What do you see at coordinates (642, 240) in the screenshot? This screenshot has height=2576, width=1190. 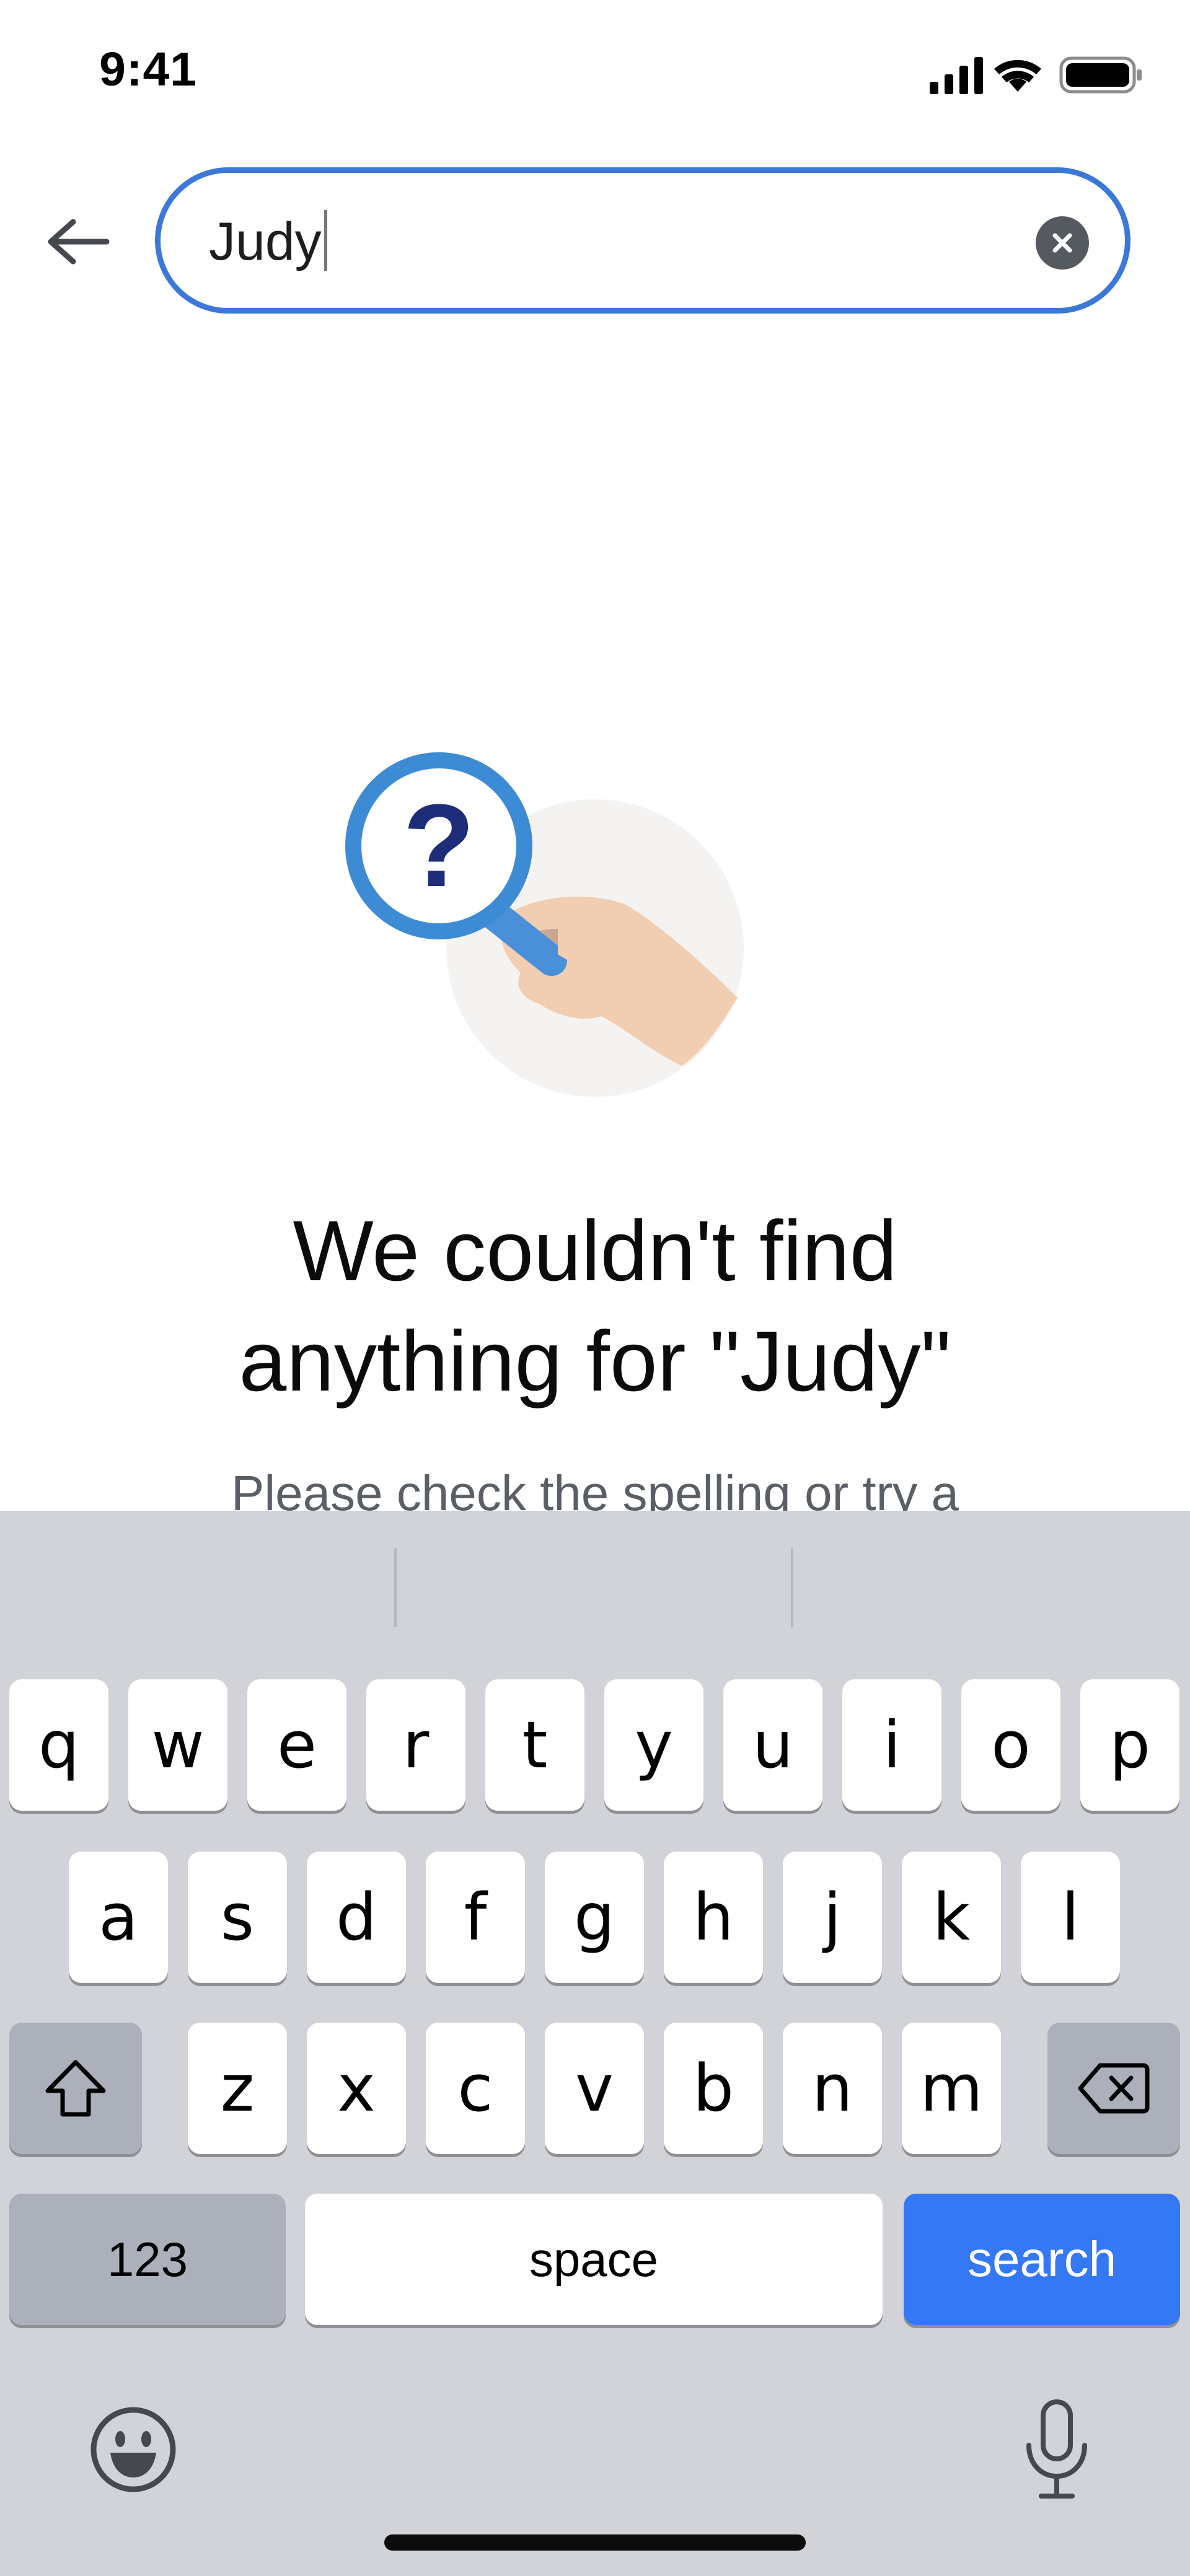 I see `search-input: Judy` at bounding box center [642, 240].